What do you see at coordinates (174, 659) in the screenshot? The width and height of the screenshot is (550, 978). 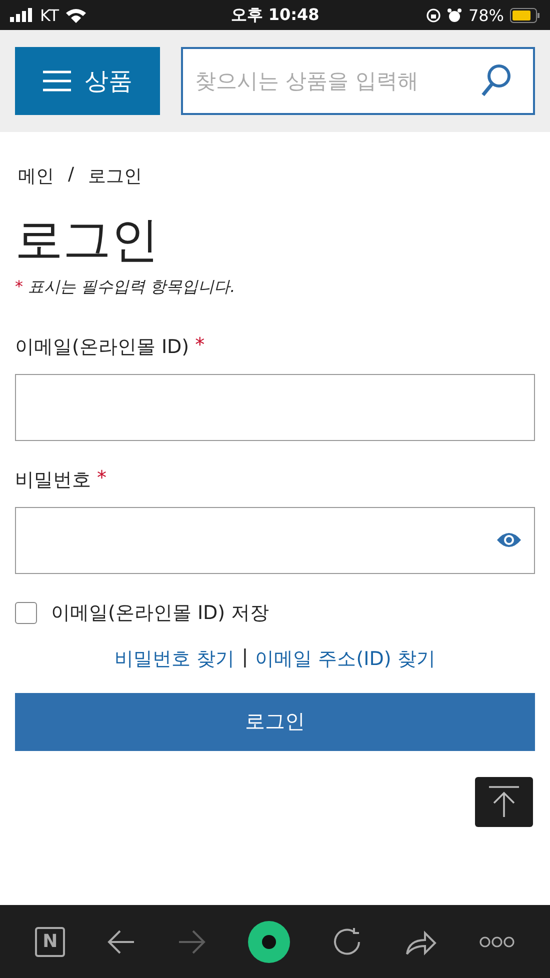 I see `text-link: 비밀번호 찾기` at bounding box center [174, 659].